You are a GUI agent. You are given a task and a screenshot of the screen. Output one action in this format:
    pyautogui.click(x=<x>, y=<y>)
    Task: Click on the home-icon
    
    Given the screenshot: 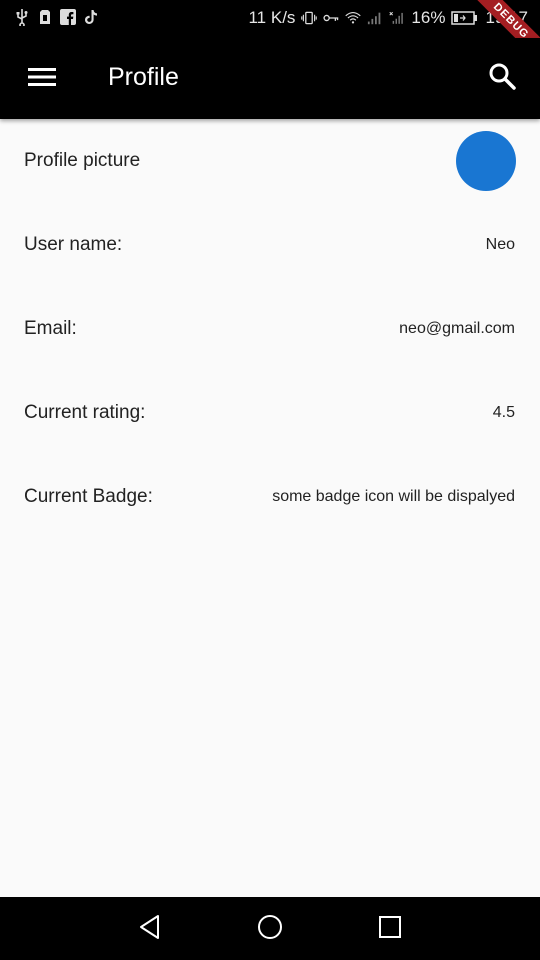 What is the action you would take?
    pyautogui.click(x=270, y=929)
    